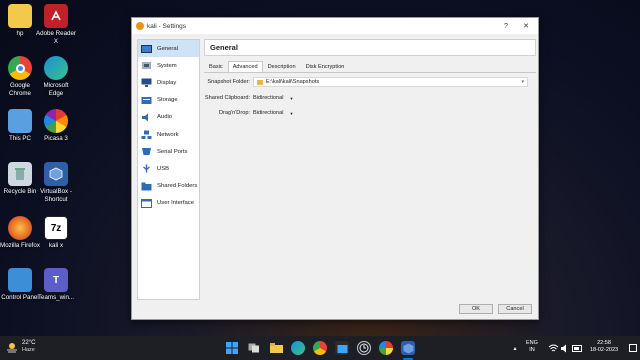 This screenshot has height=360, width=640. I want to click on control-panel-icon, so click(20, 280).